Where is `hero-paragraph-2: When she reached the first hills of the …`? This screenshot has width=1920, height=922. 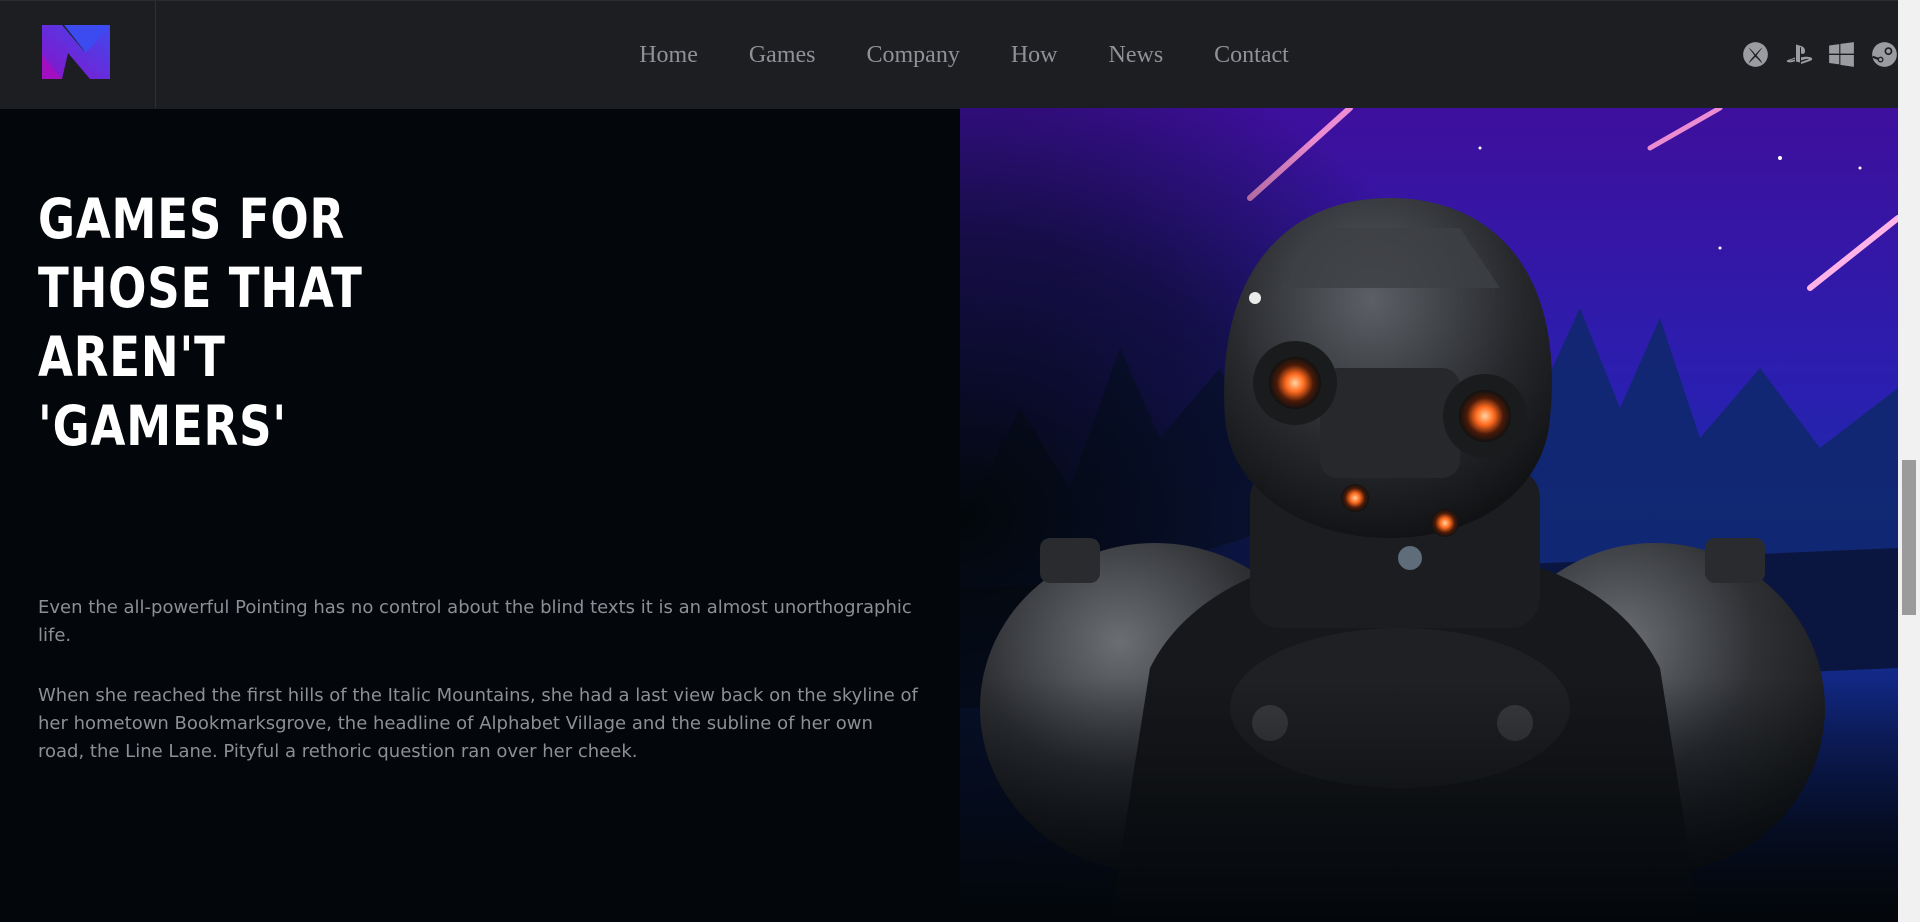 hero-paragraph-2: When she reached the first hills of the … is located at coordinates (478, 723).